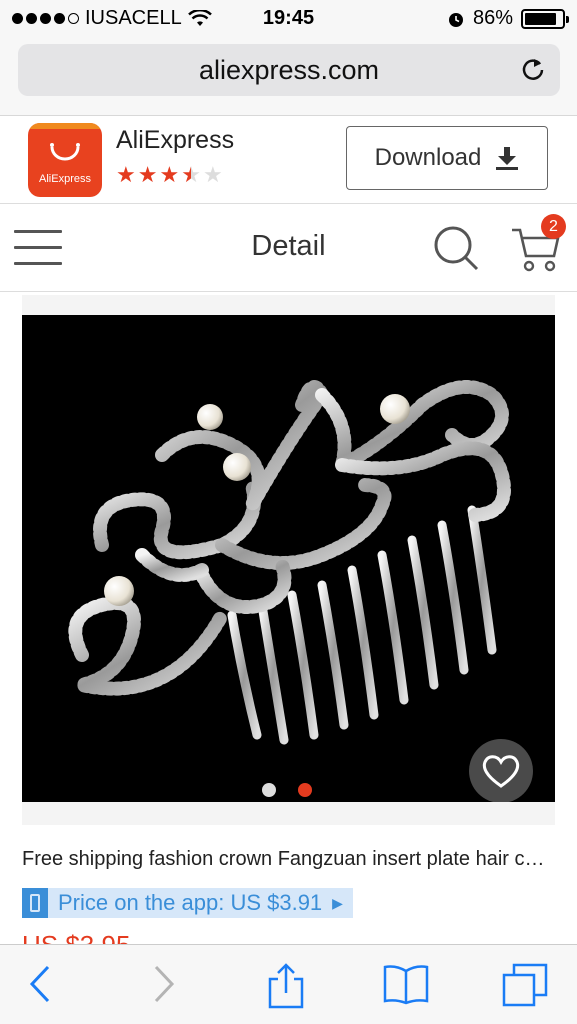 The width and height of the screenshot is (577, 1024). What do you see at coordinates (553, 226) in the screenshot?
I see `cart-count-badge: 2` at bounding box center [553, 226].